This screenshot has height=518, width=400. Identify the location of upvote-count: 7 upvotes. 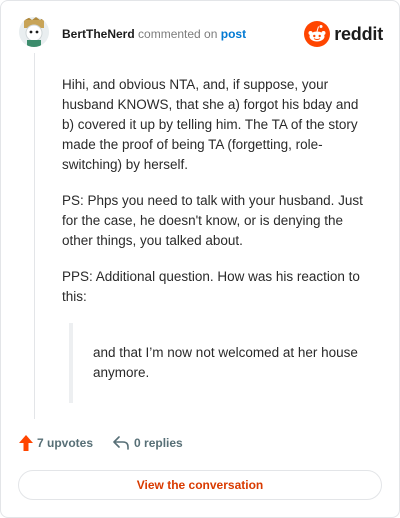
(65, 443).